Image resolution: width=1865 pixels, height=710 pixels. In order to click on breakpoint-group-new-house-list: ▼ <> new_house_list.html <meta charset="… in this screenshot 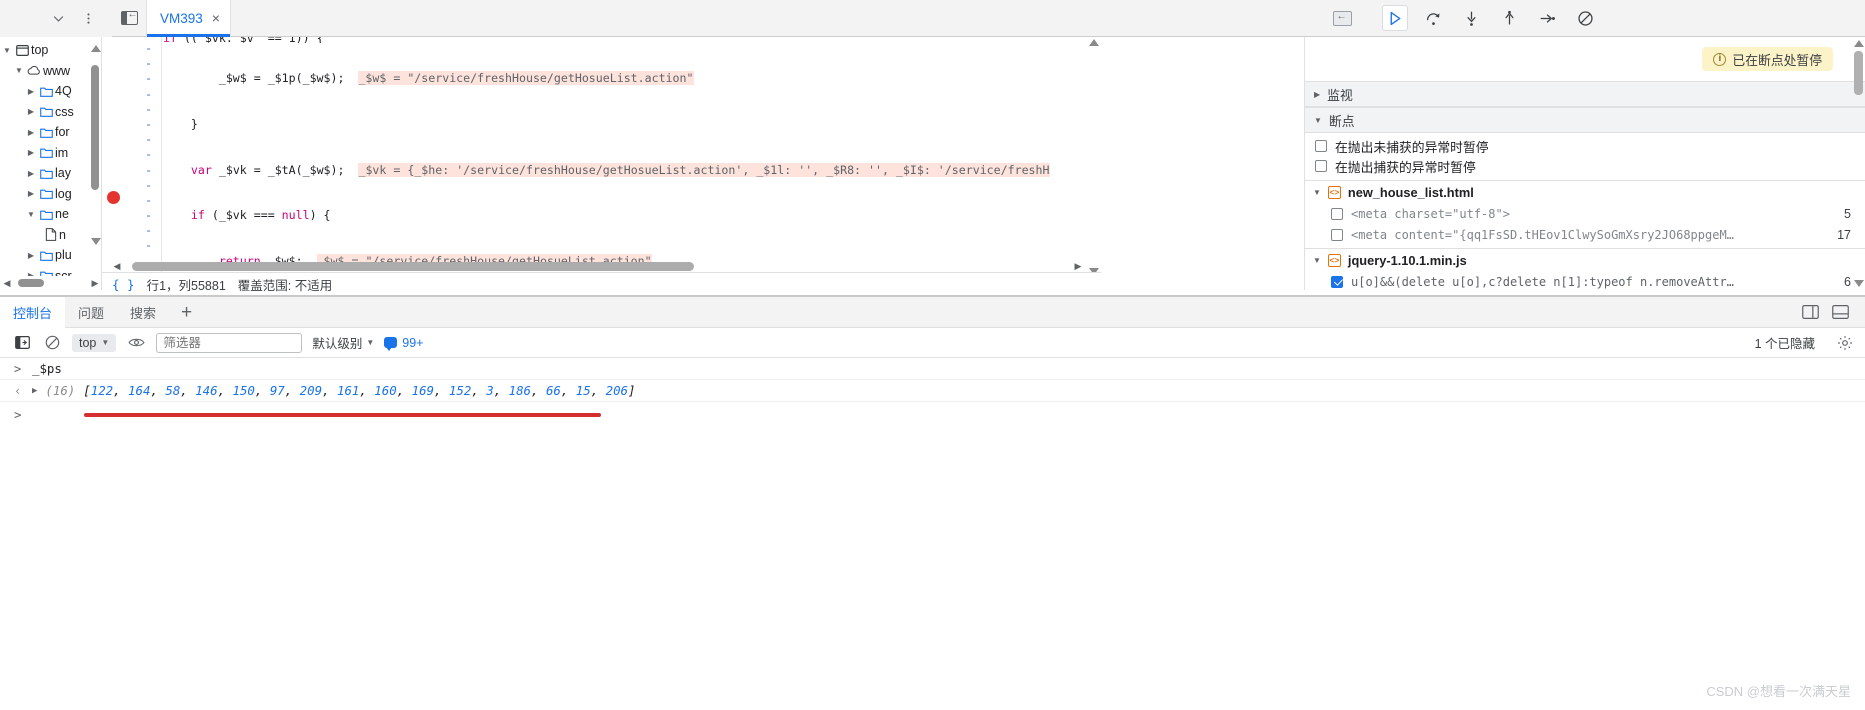, I will do `click(1585, 212)`.